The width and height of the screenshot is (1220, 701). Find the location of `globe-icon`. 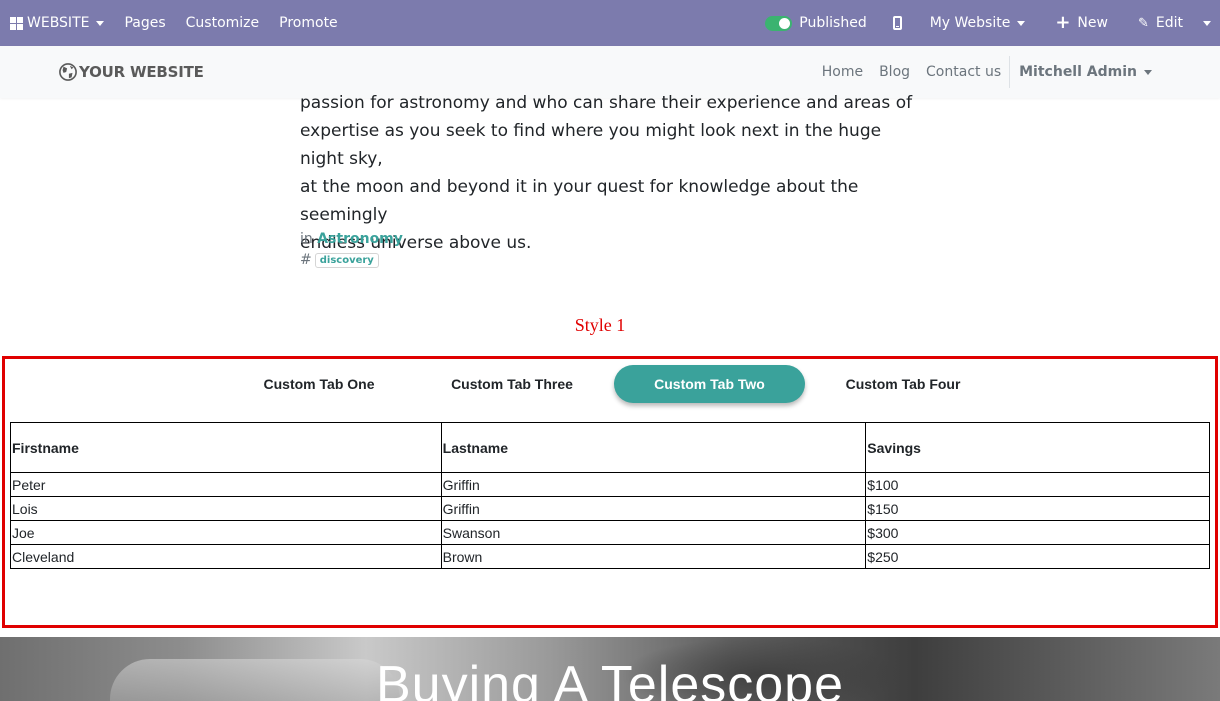

globe-icon is located at coordinates (68, 72).